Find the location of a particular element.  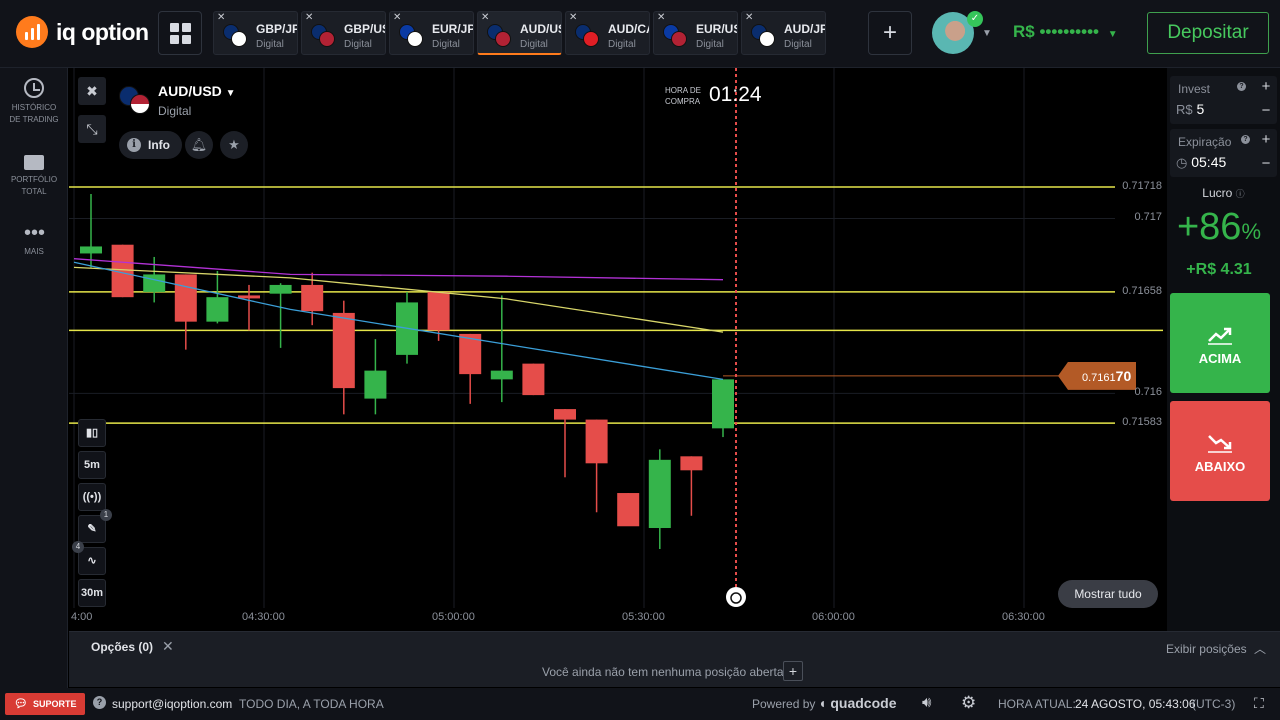

balance-value: R$ •••••••••• is located at coordinates (1056, 31).